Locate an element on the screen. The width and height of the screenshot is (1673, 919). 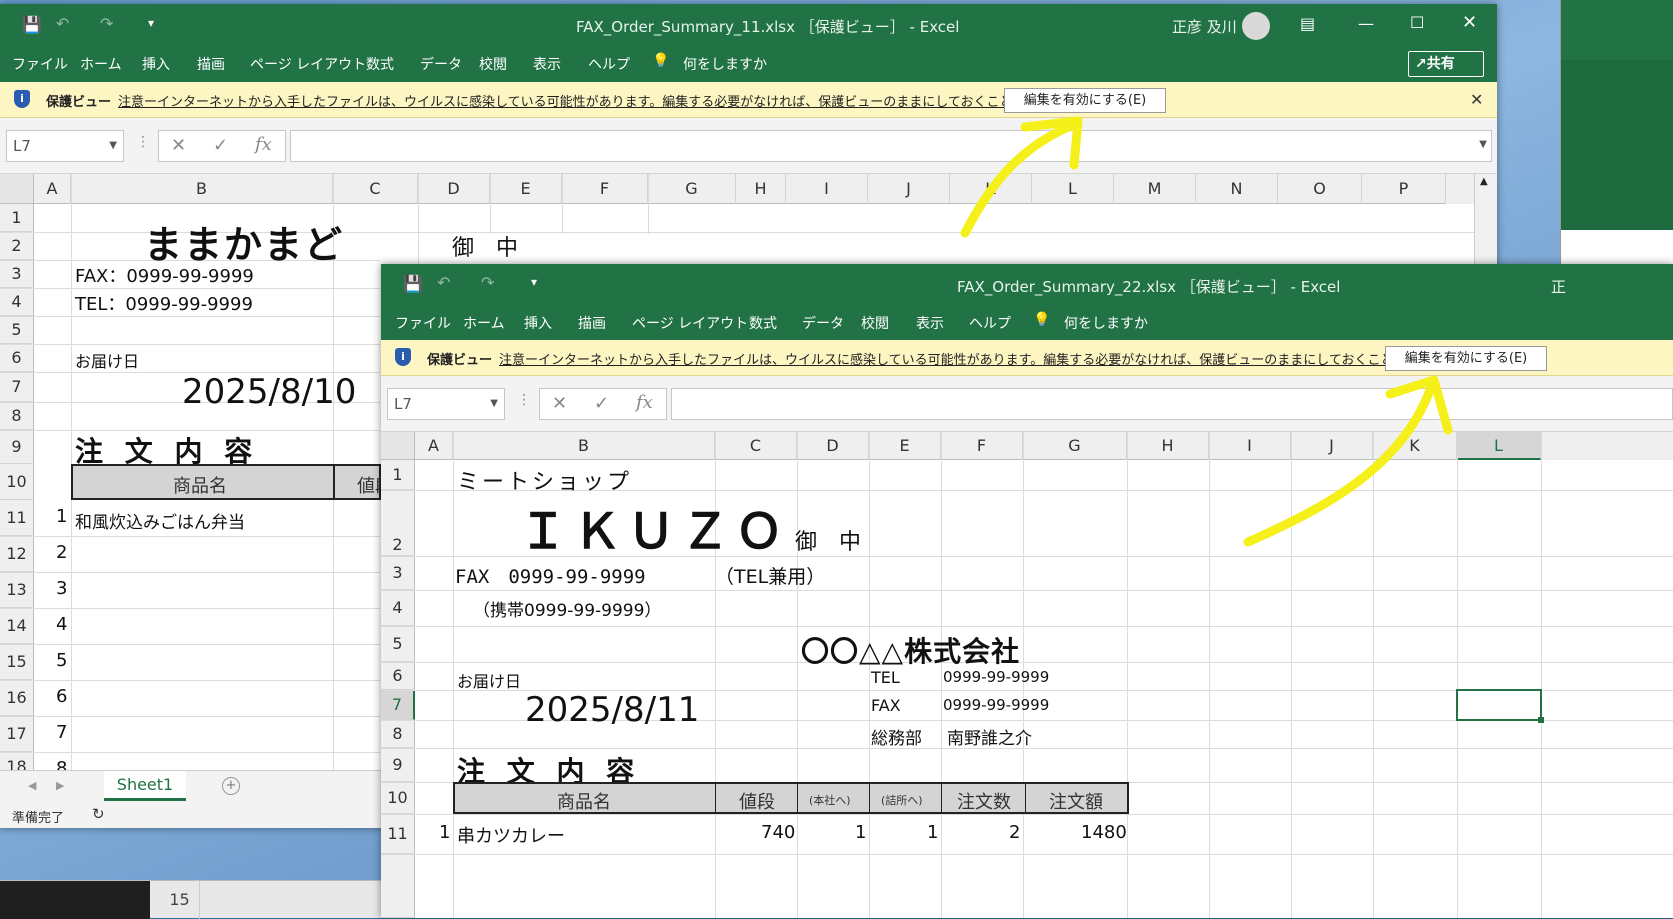
tab-home: ホーム is located at coordinates (484, 323).